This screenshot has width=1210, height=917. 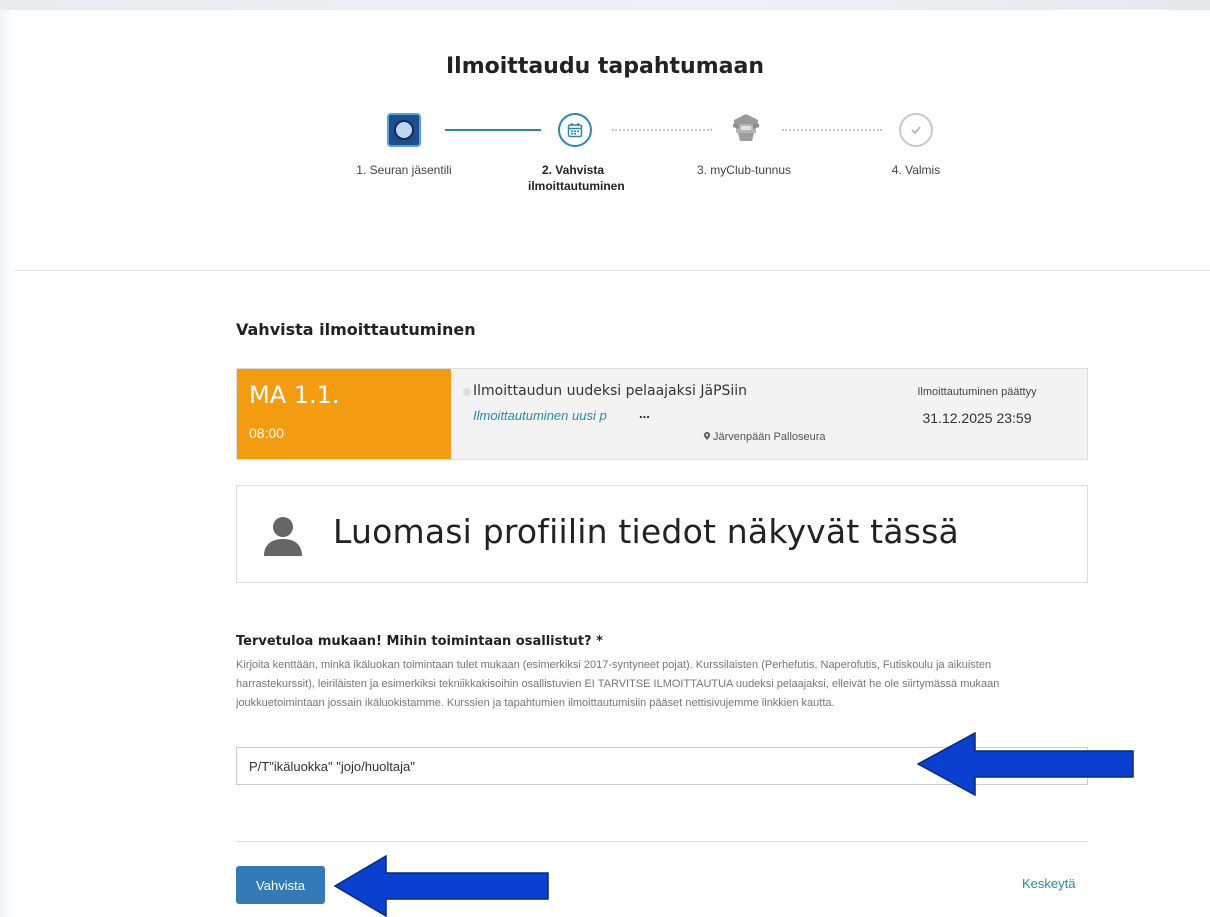 What do you see at coordinates (605, 5) in the screenshot?
I see `top-bar` at bounding box center [605, 5].